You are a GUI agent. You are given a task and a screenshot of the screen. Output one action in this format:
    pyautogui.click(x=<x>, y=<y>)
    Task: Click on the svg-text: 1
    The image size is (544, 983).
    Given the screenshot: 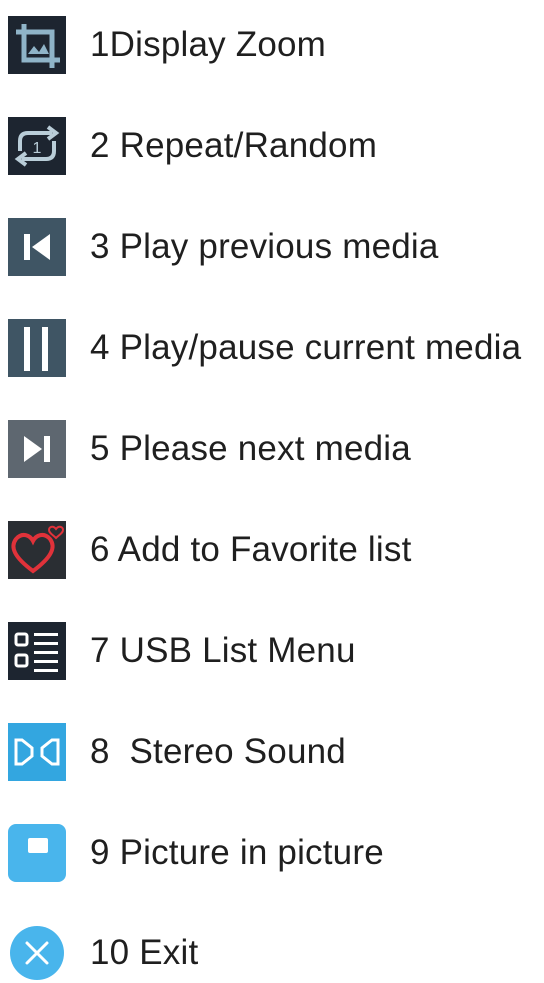 What is the action you would take?
    pyautogui.click(x=37, y=148)
    